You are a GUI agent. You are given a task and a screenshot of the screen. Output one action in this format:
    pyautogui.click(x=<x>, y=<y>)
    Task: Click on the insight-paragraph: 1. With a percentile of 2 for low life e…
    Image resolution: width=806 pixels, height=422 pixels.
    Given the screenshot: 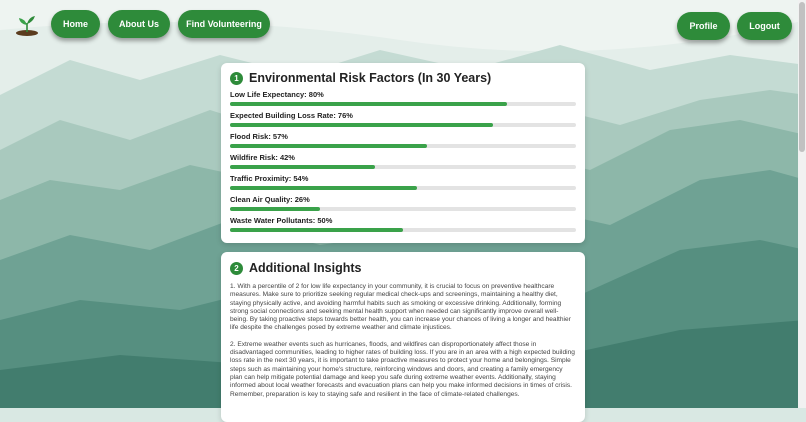 What is the action you would take?
    pyautogui.click(x=400, y=307)
    